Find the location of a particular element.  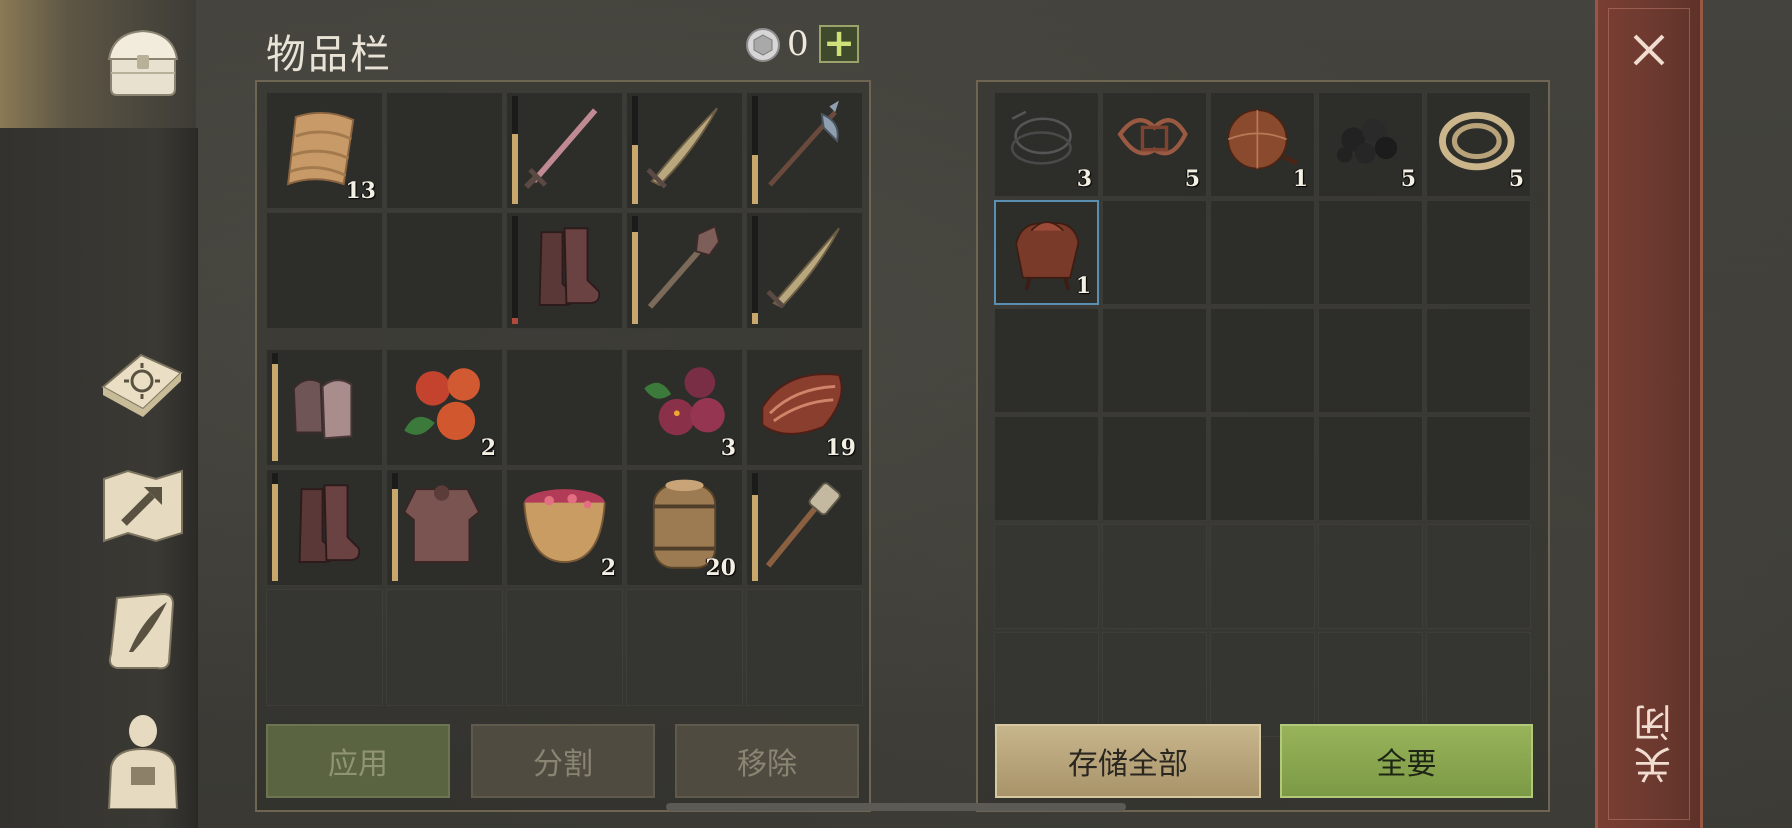

equipment-grid: 13 is located at coordinates (564, 210).